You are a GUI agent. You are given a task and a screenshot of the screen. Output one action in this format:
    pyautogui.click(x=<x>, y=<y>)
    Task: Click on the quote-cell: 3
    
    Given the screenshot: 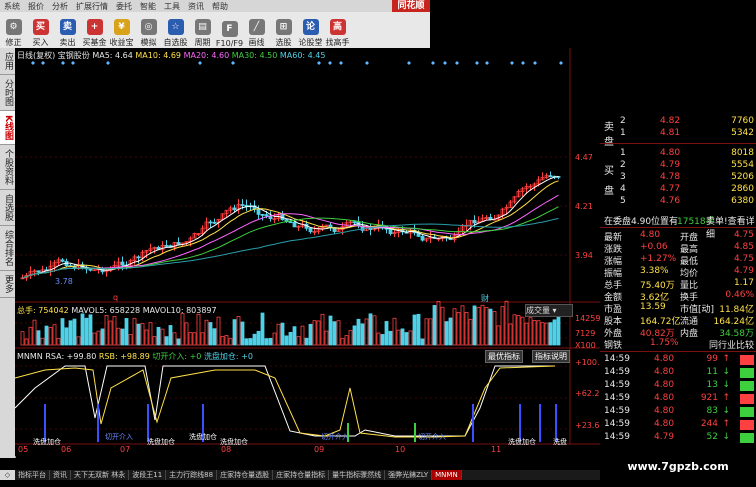 What is the action you would take?
    pyautogui.click(x=623, y=177)
    